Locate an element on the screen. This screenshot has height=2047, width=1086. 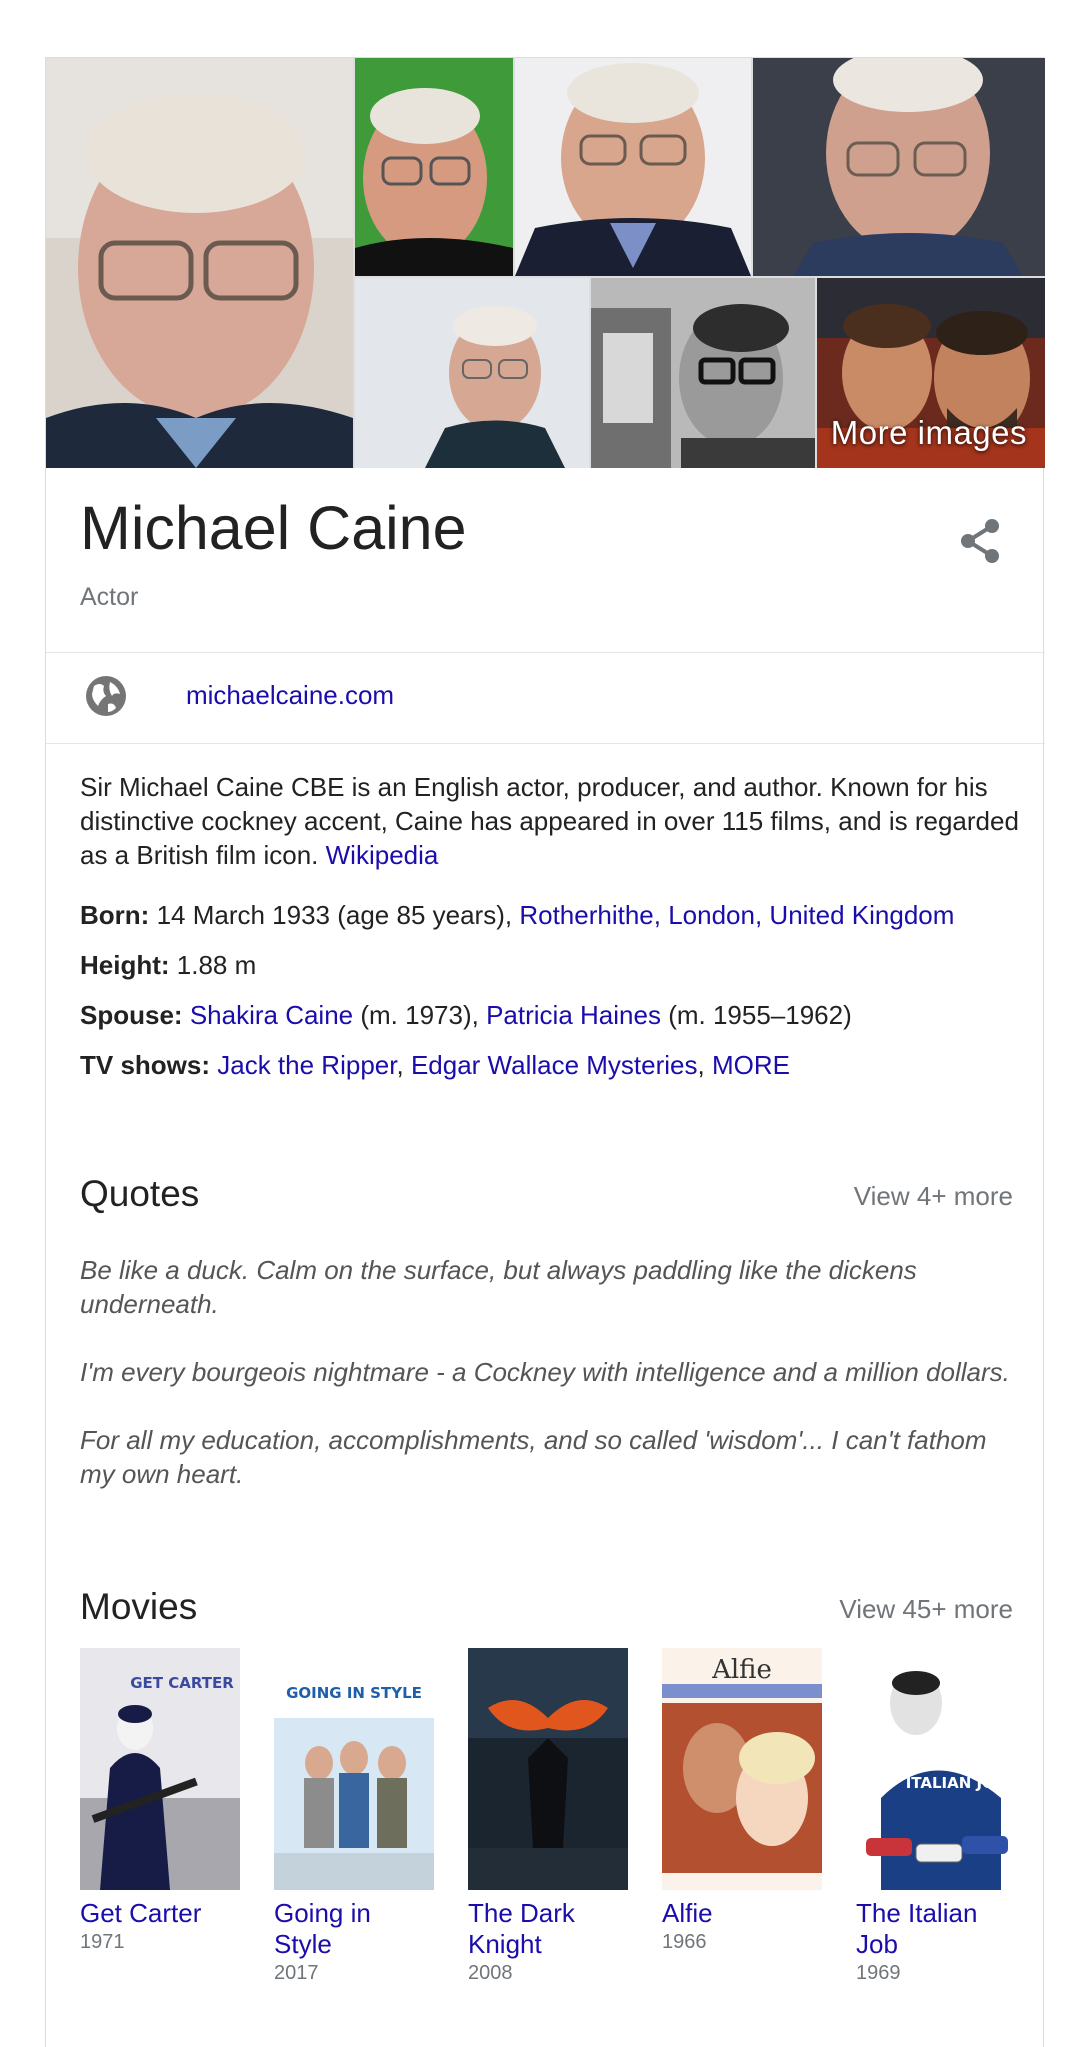
movie-card: GOING IN STYLE Going in Style 2017 is located at coordinates (354, 1816).